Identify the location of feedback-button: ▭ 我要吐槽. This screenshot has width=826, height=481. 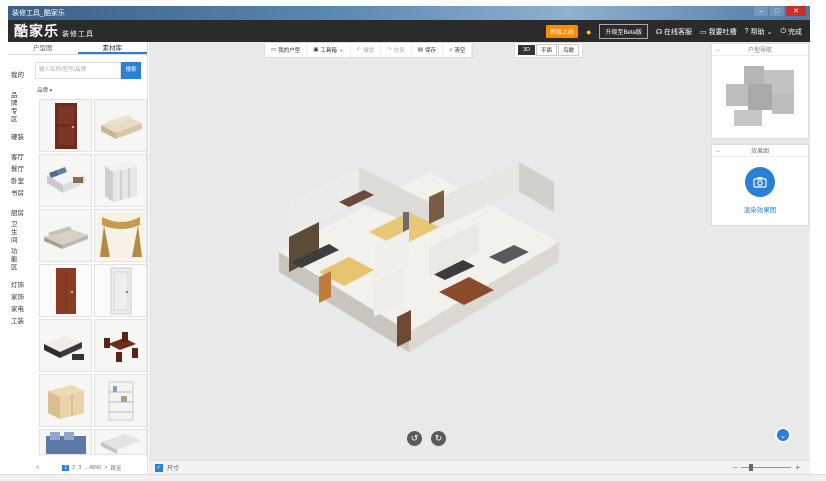
(718, 32).